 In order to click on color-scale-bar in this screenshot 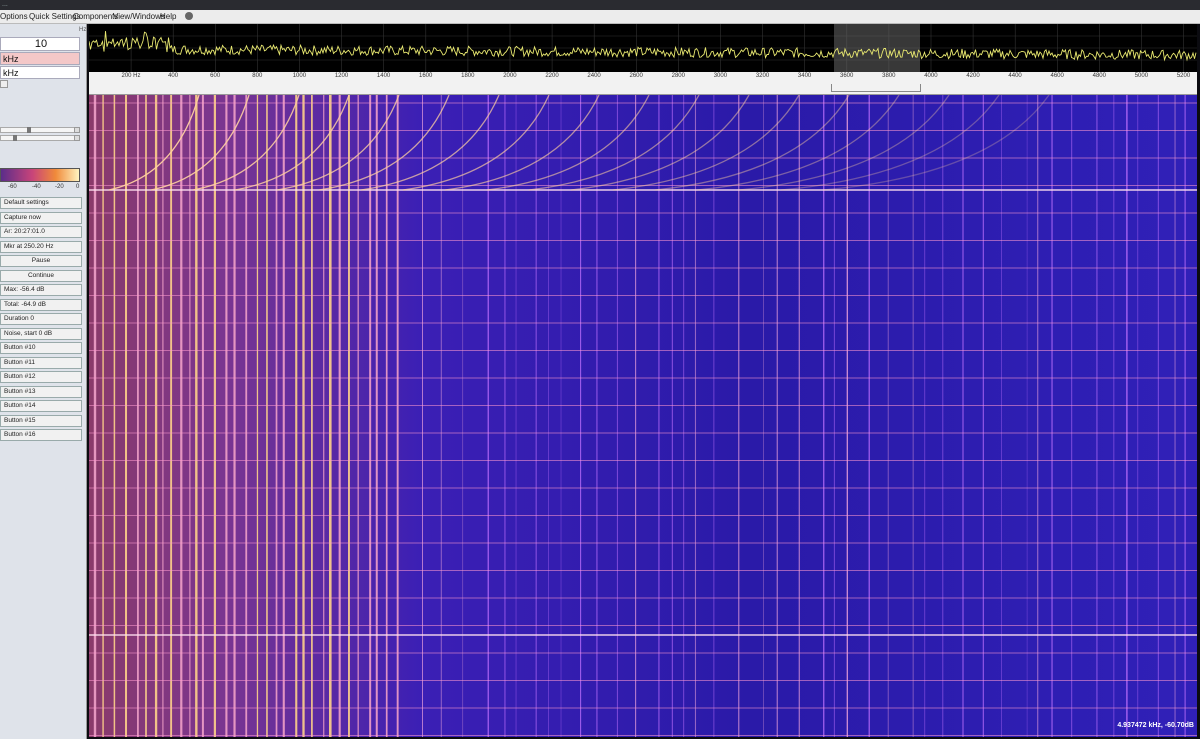, I will do `click(40, 175)`.